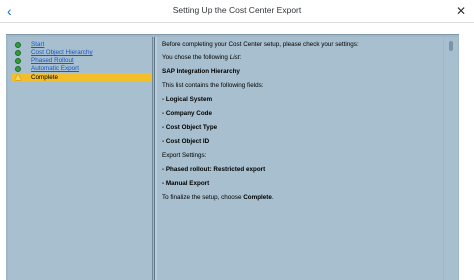  I want to click on page-title: Setting Up the Cost Center Export, so click(237, 10).